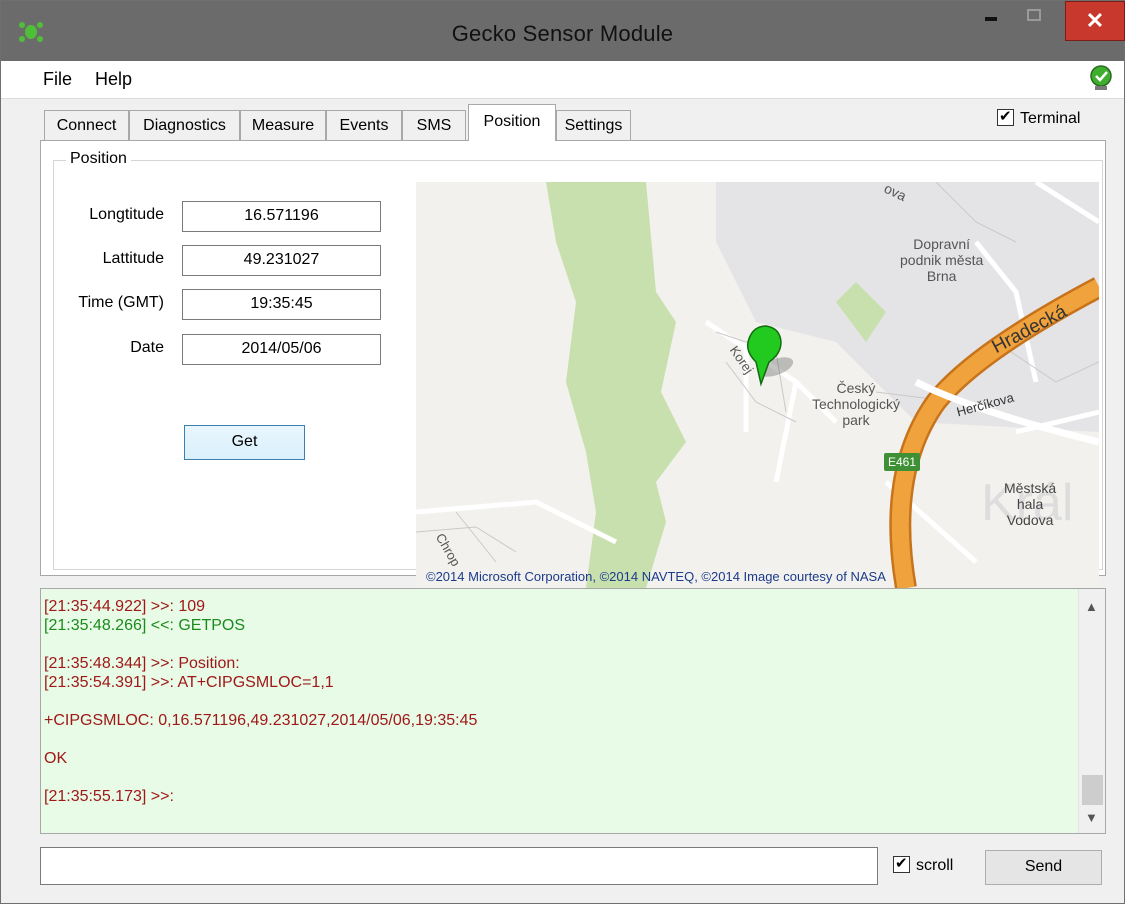 This screenshot has height=904, width=1125. I want to click on longitude-field: 16.571196, so click(281, 216).